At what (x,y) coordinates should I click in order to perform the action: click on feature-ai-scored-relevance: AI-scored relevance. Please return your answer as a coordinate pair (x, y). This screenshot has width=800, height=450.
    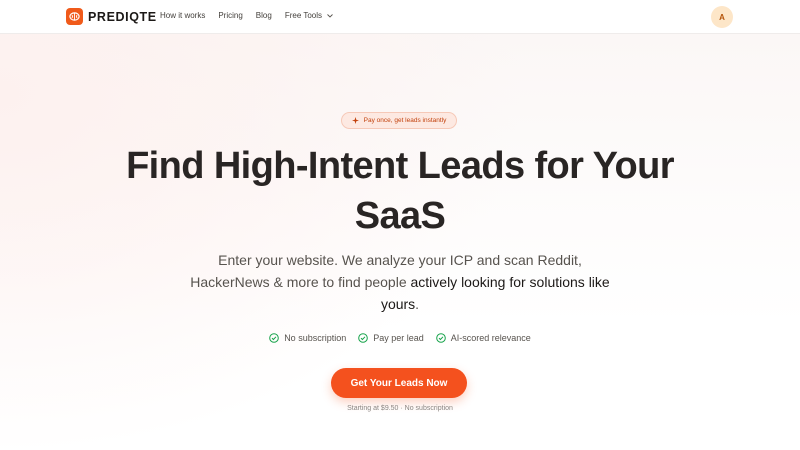
    Looking at the image, I should click on (483, 338).